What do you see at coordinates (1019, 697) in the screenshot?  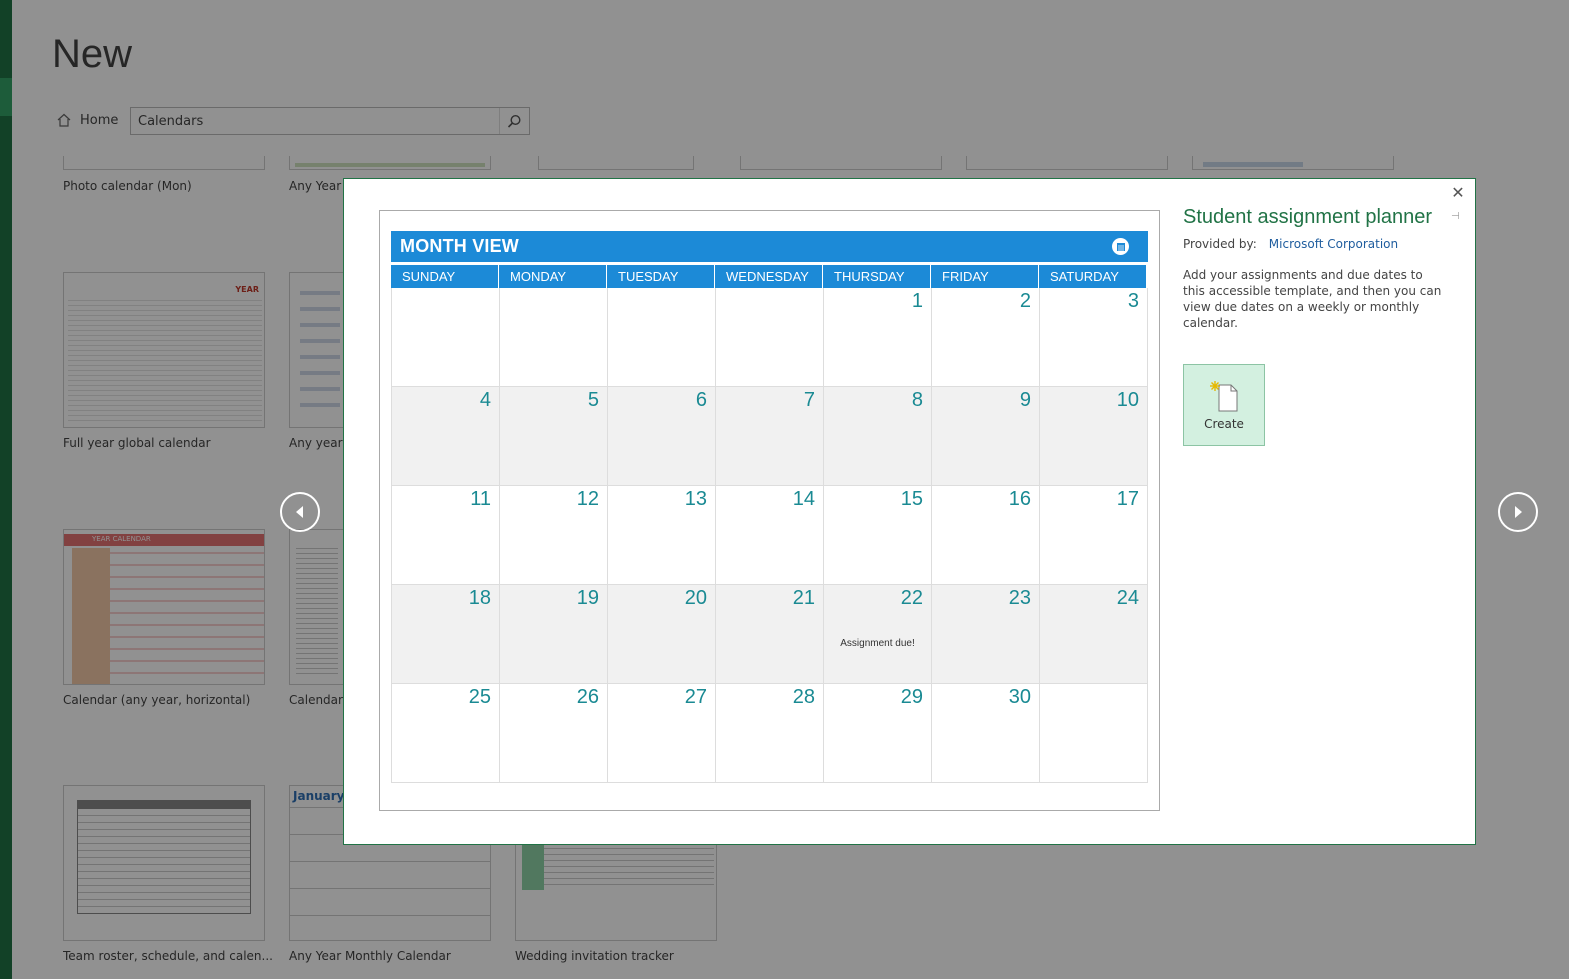 I see `date-number: 30` at bounding box center [1019, 697].